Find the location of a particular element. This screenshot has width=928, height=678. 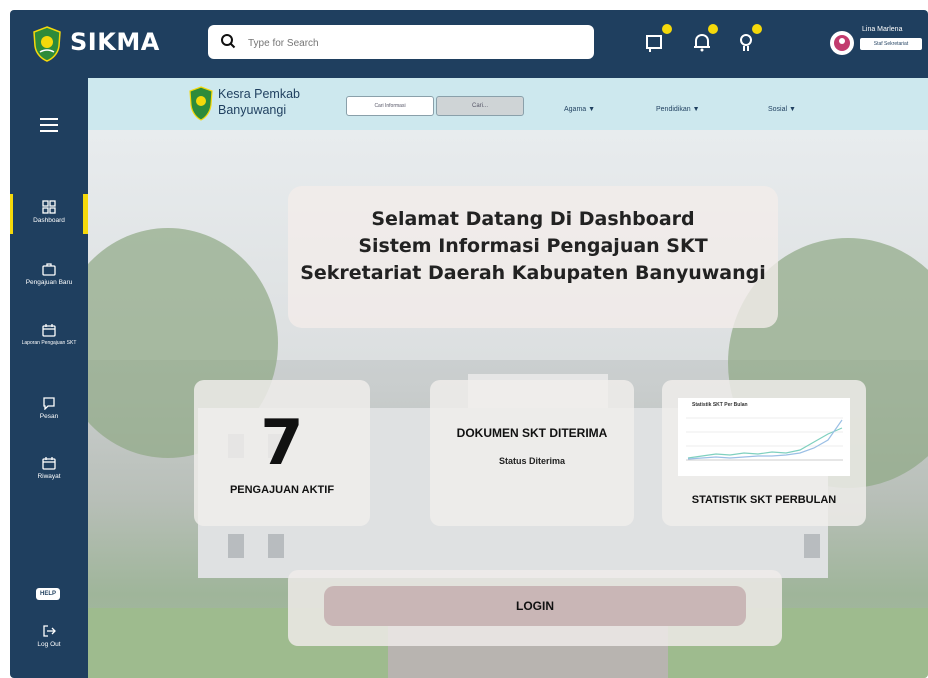

logout-button: Log Out is located at coordinates (49, 636).